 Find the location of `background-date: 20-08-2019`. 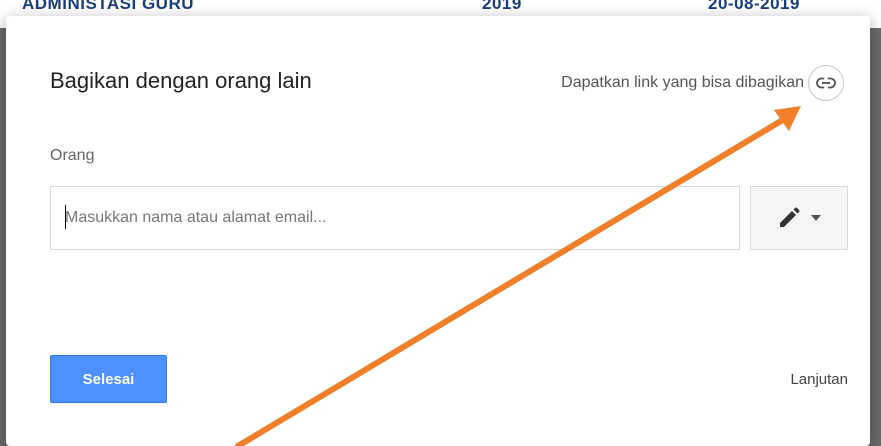

background-date: 20-08-2019 is located at coordinates (754, 6).